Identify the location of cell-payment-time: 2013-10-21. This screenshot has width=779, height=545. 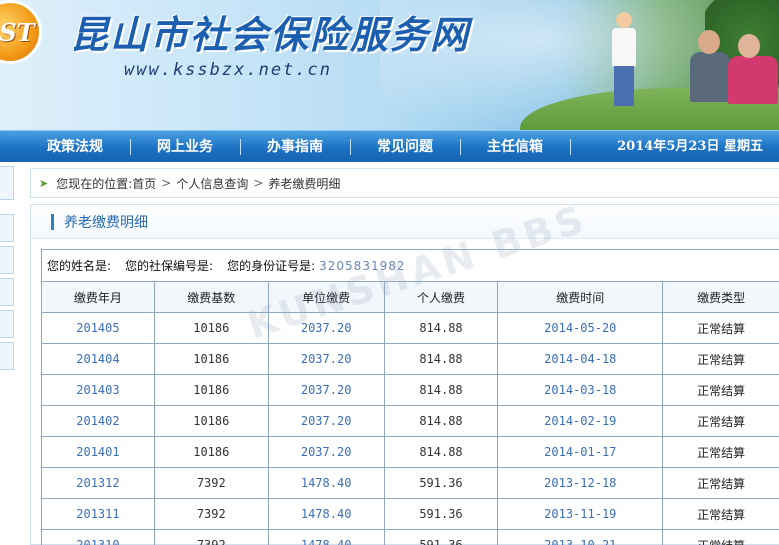
(580, 537).